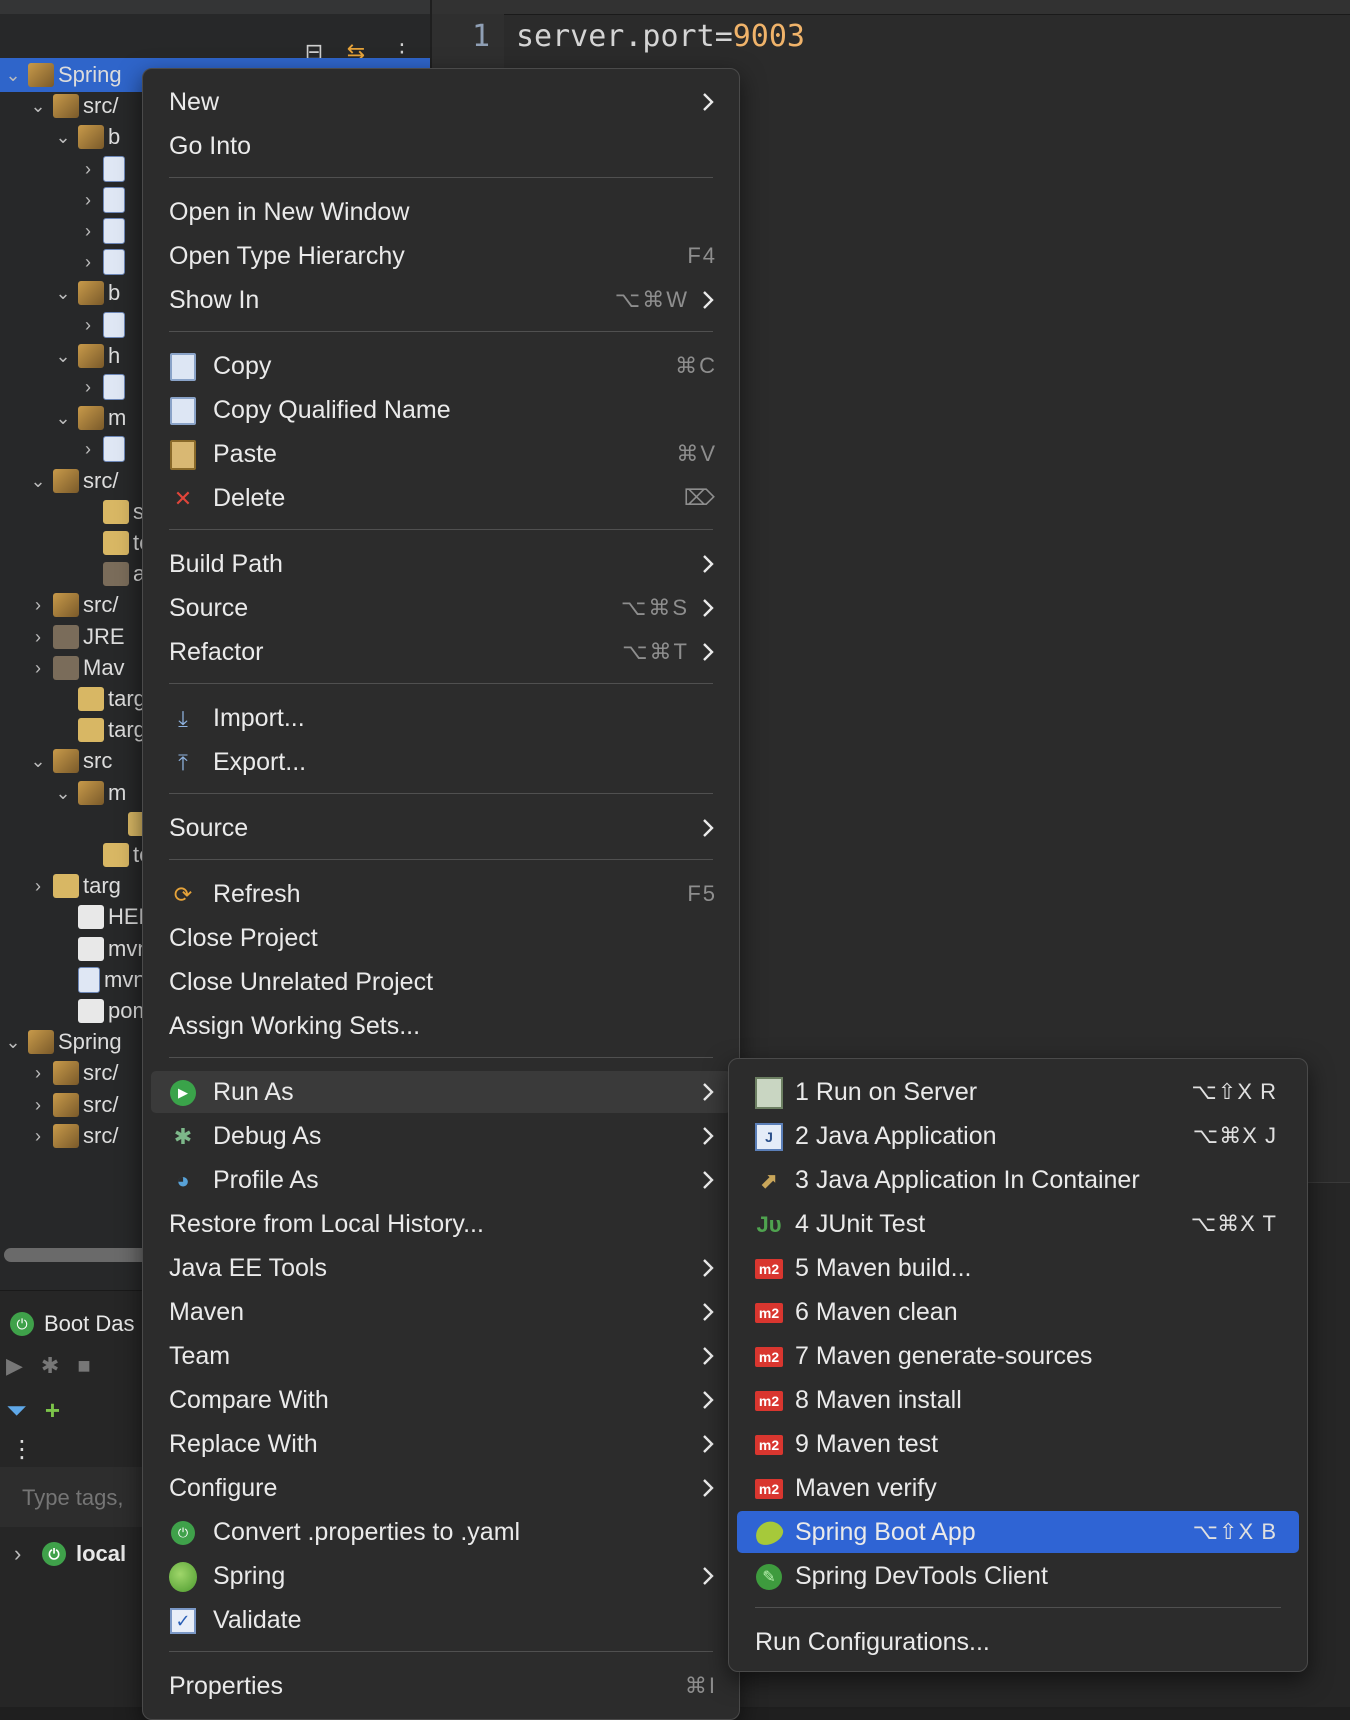 This screenshot has width=1350, height=1720. Describe the element at coordinates (441, 1136) in the screenshot. I see `menu-item-debug-as: ✱ Debug As` at that location.